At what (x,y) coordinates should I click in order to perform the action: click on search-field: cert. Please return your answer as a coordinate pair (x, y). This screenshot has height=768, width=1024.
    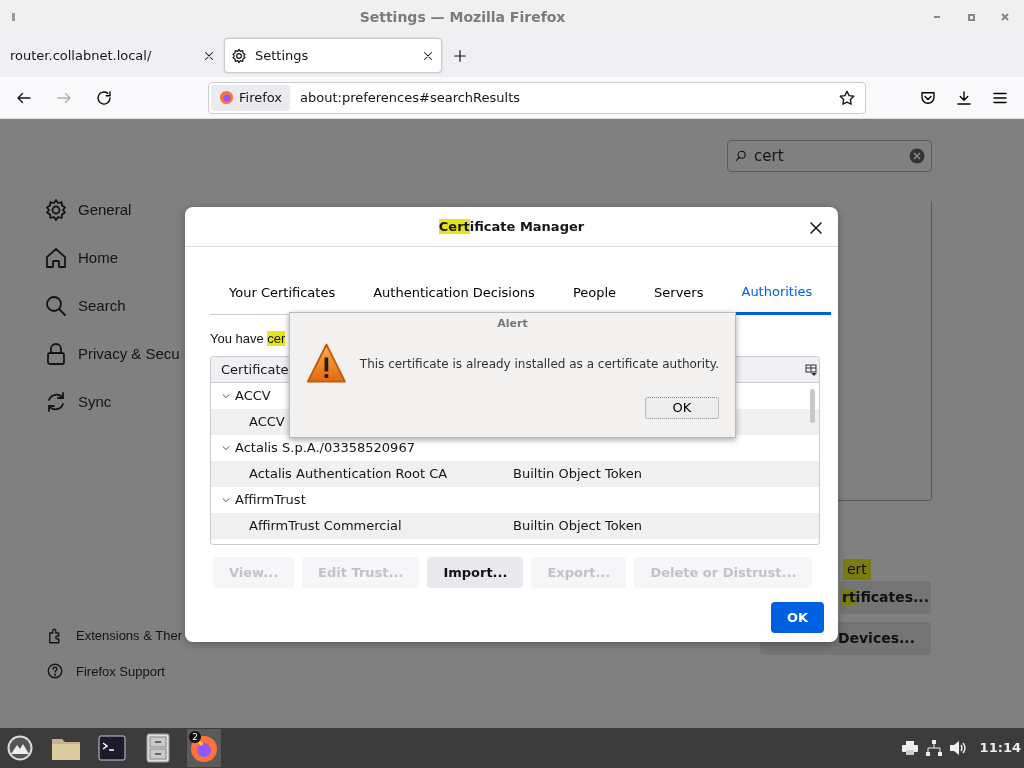
    Looking at the image, I should click on (829, 156).